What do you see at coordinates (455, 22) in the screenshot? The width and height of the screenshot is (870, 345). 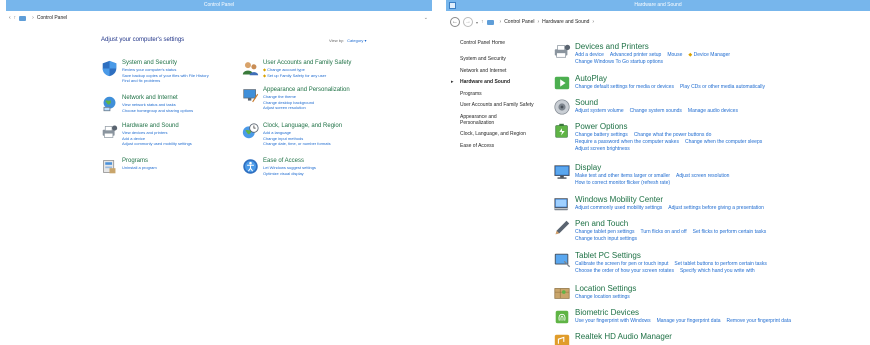 I see `back-button: ←` at bounding box center [455, 22].